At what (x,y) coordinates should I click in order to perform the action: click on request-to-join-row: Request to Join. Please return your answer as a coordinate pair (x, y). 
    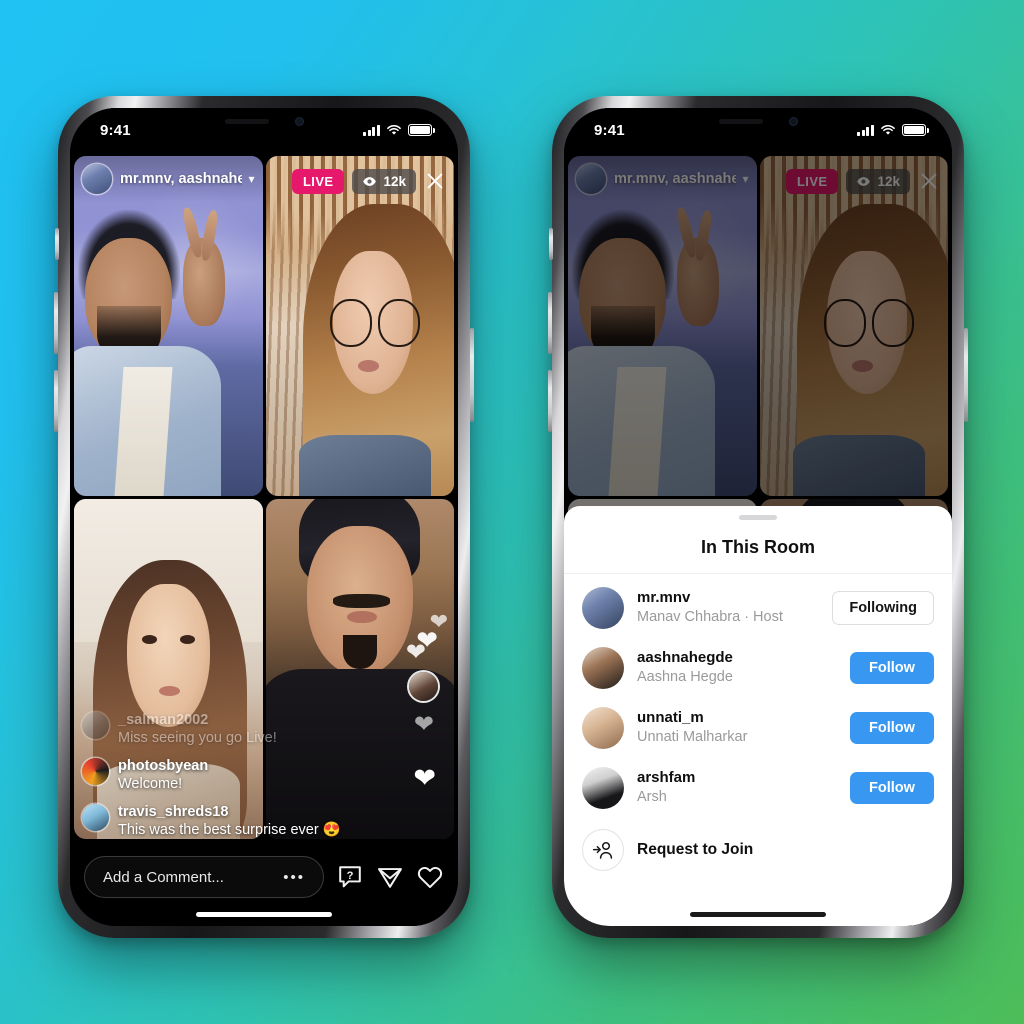
    Looking at the image, I should click on (758, 844).